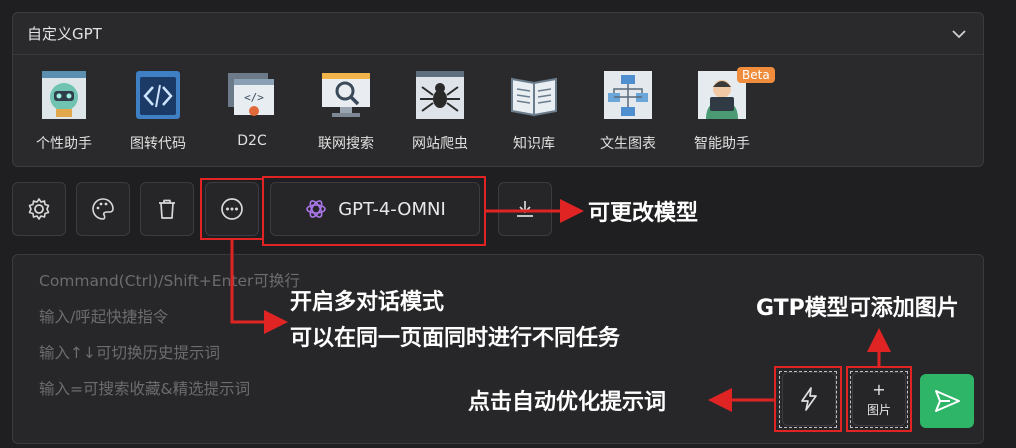 This screenshot has width=1016, height=448. Describe the element at coordinates (145, 389) in the screenshot. I see `placeholder-line: 输入=可搜索收藏&精选提示词` at that location.